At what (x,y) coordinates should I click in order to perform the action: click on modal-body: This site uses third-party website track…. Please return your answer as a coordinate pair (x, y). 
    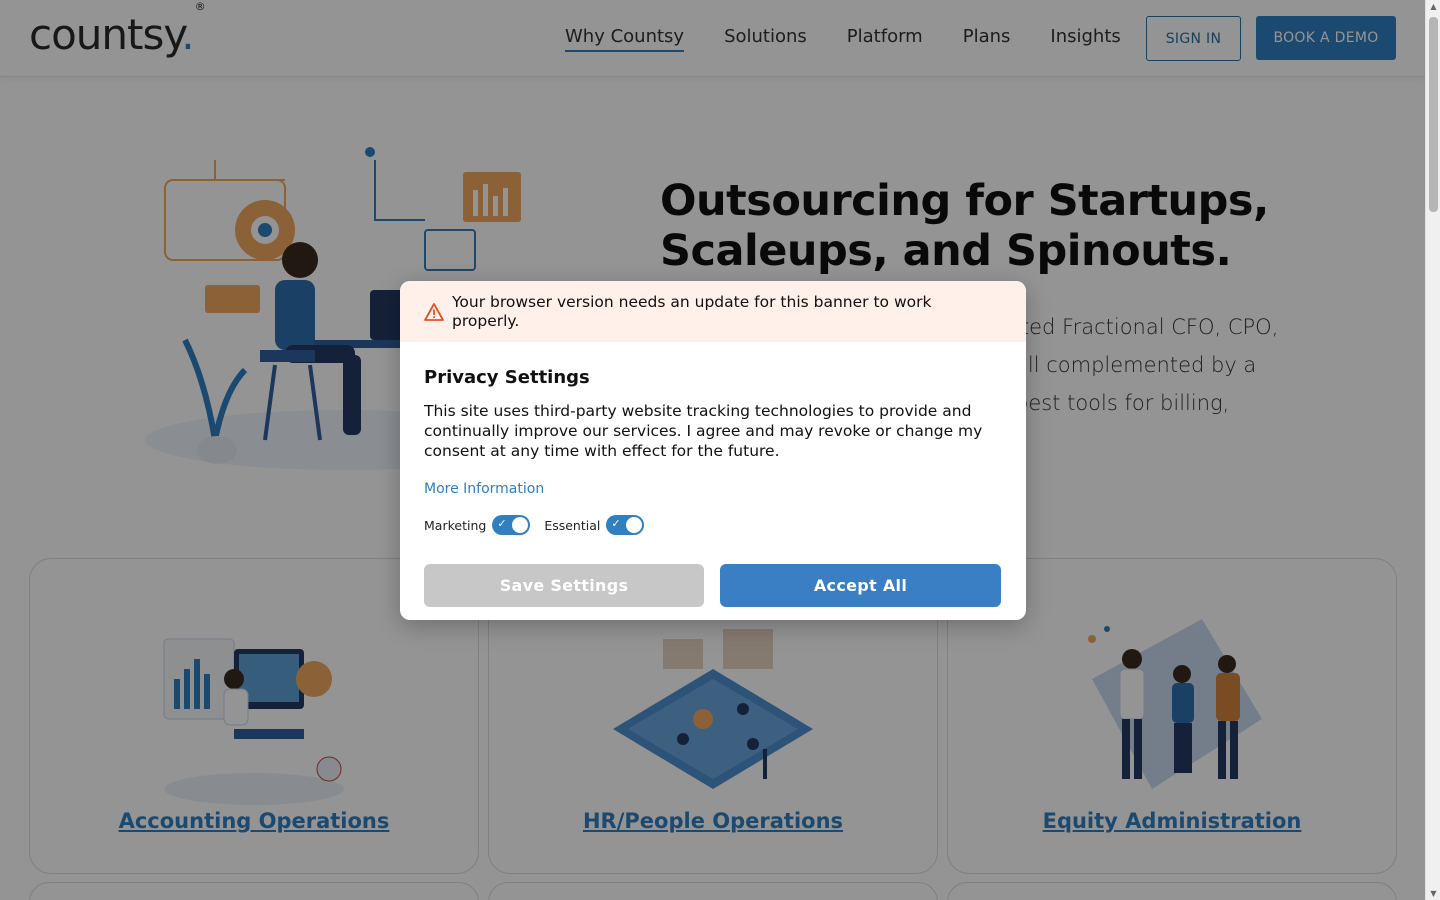
    Looking at the image, I should click on (703, 431).